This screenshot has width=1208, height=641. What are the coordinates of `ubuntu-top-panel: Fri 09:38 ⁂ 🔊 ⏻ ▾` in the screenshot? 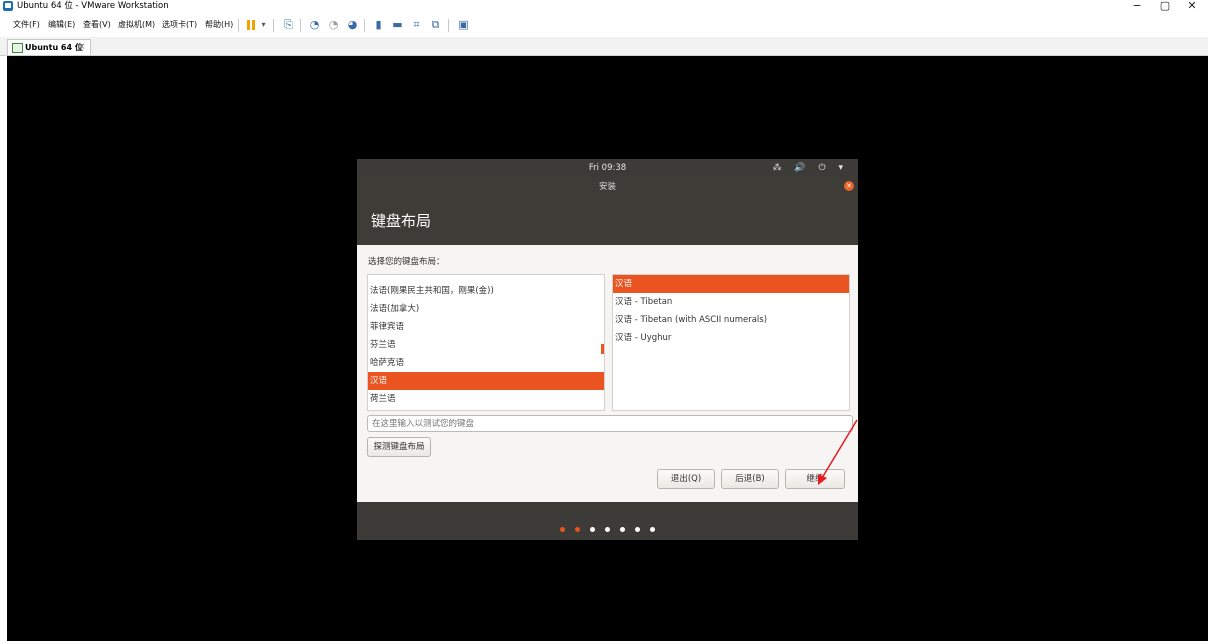 It's located at (607, 168).